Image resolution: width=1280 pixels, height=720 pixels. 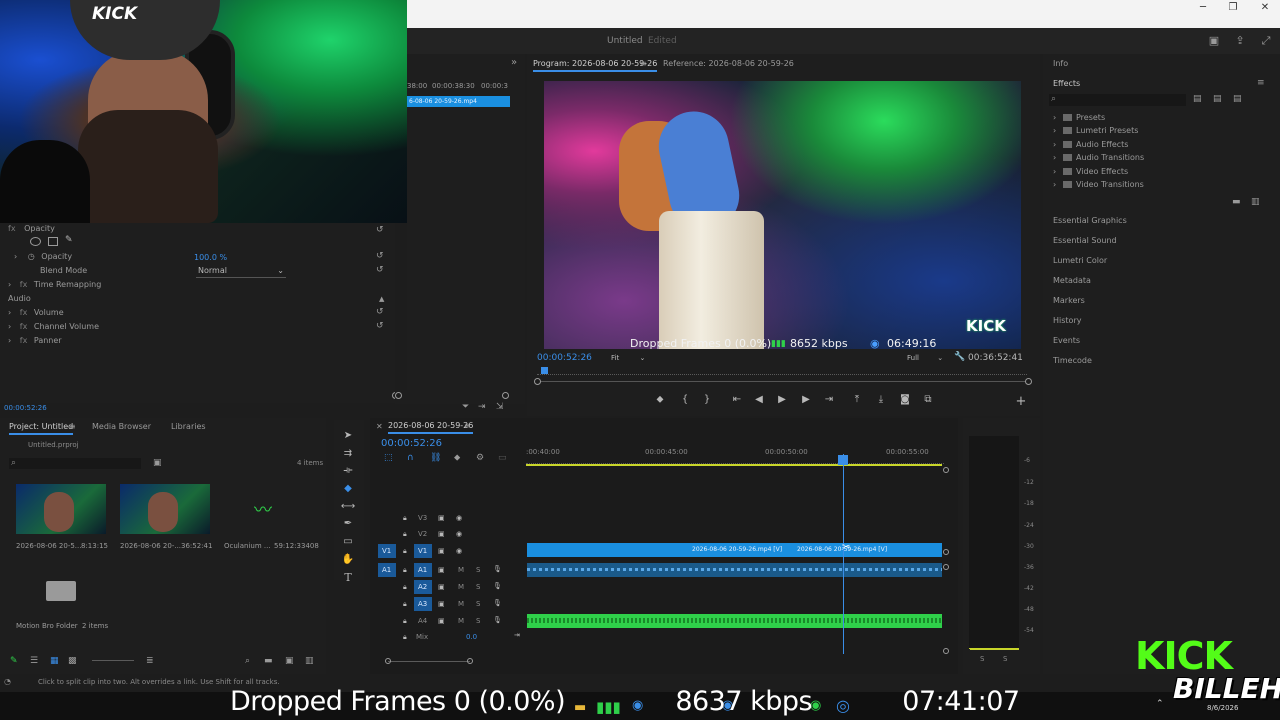 What do you see at coordinates (1090, 144) in the screenshot?
I see `effects-tree-audio-effects: › Audio Effects` at bounding box center [1090, 144].